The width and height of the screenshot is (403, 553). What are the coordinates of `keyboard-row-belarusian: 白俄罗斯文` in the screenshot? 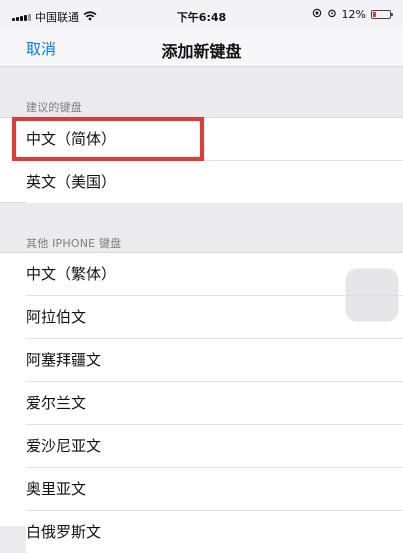 It's located at (214, 531).